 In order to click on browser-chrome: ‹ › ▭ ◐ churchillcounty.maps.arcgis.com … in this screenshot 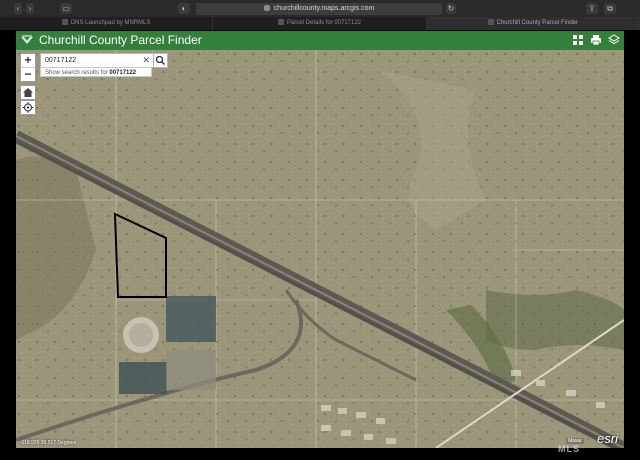, I will do `click(320, 15)`.